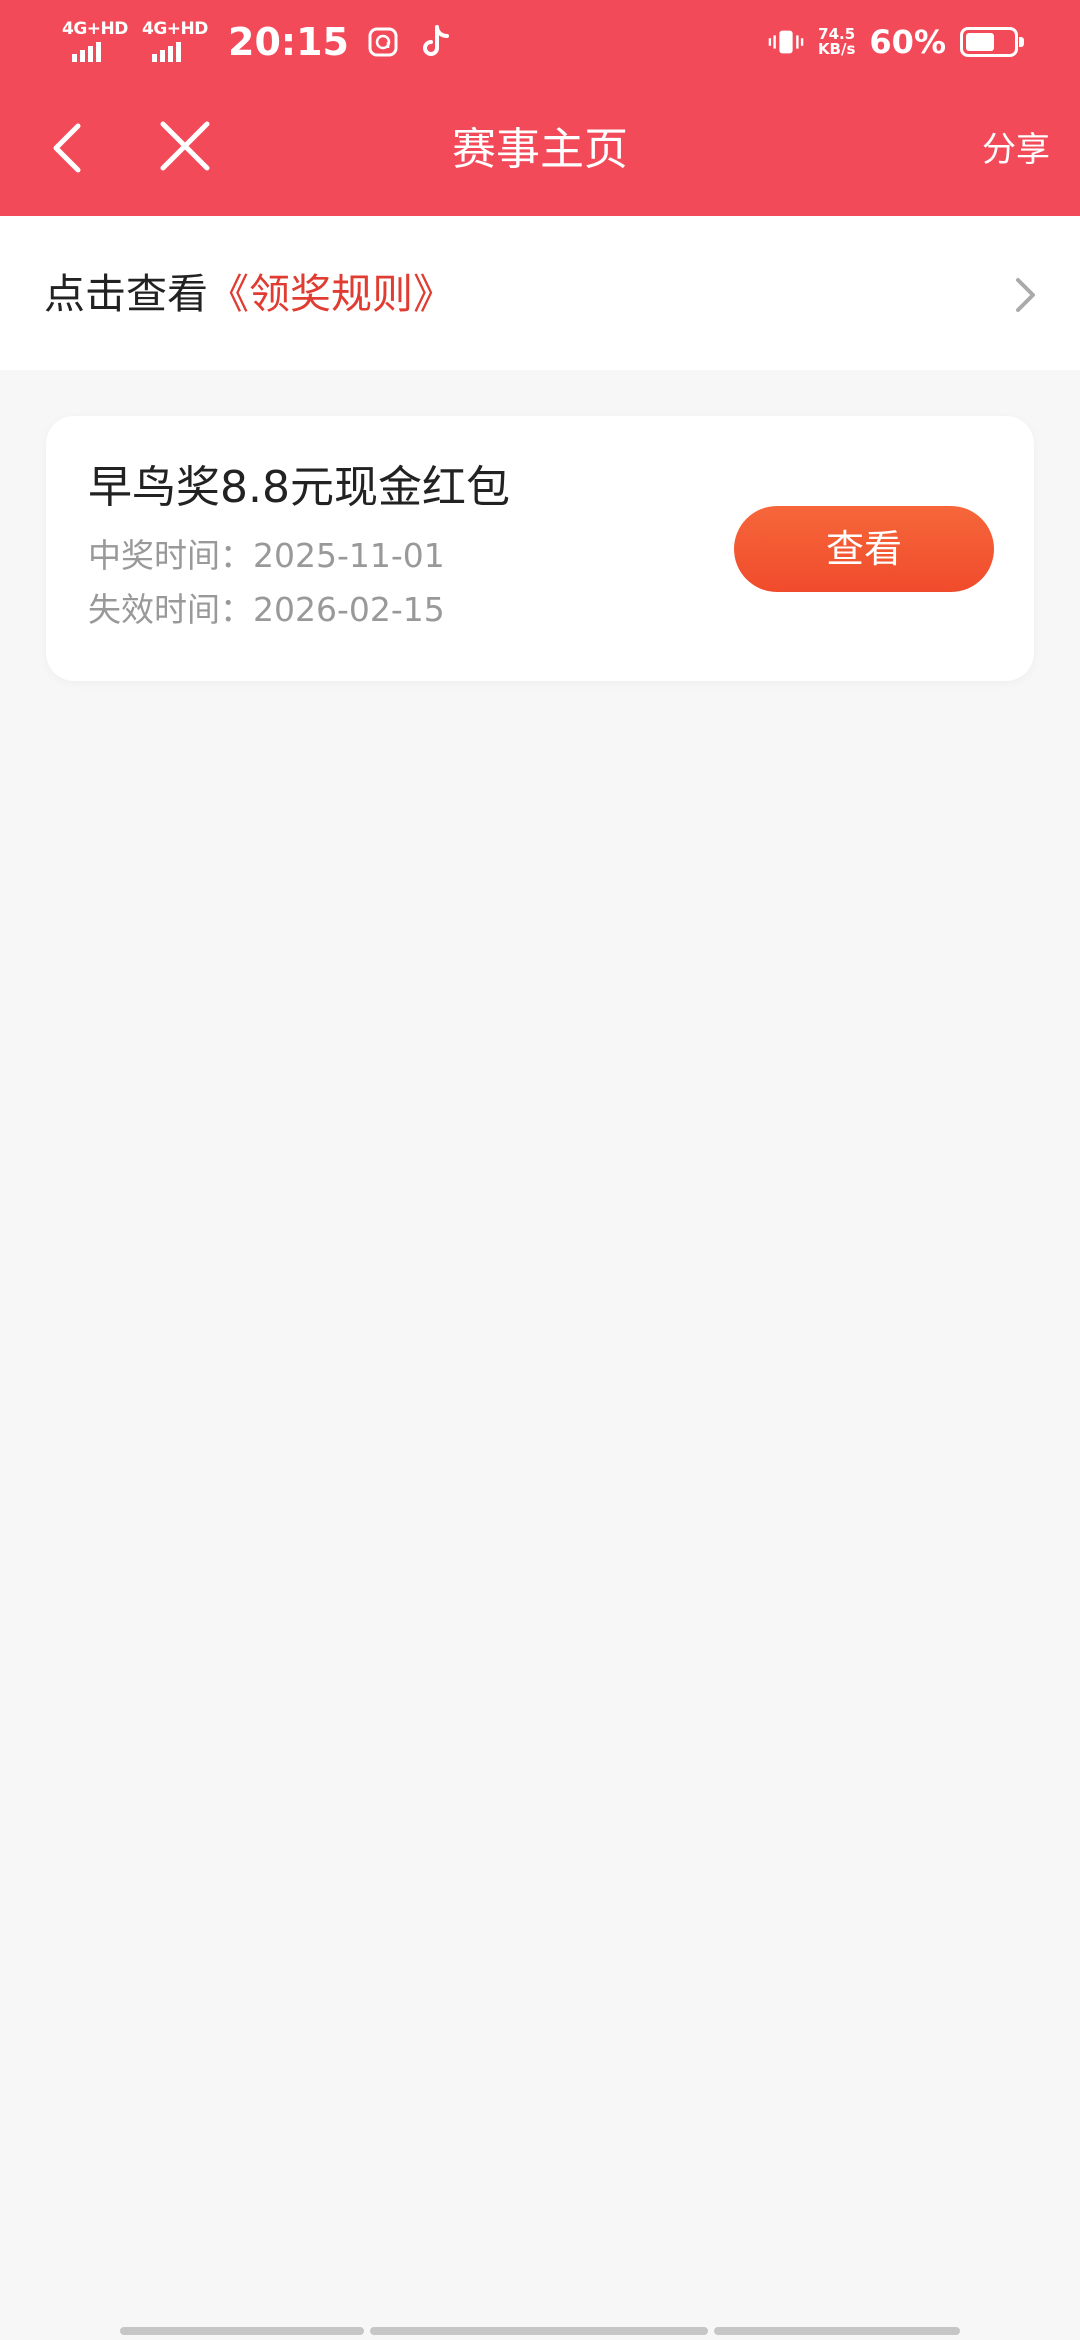 The image size is (1080, 2340). Describe the element at coordinates (331, 294) in the screenshot. I see `rules-link: 《领奖规则》` at that location.